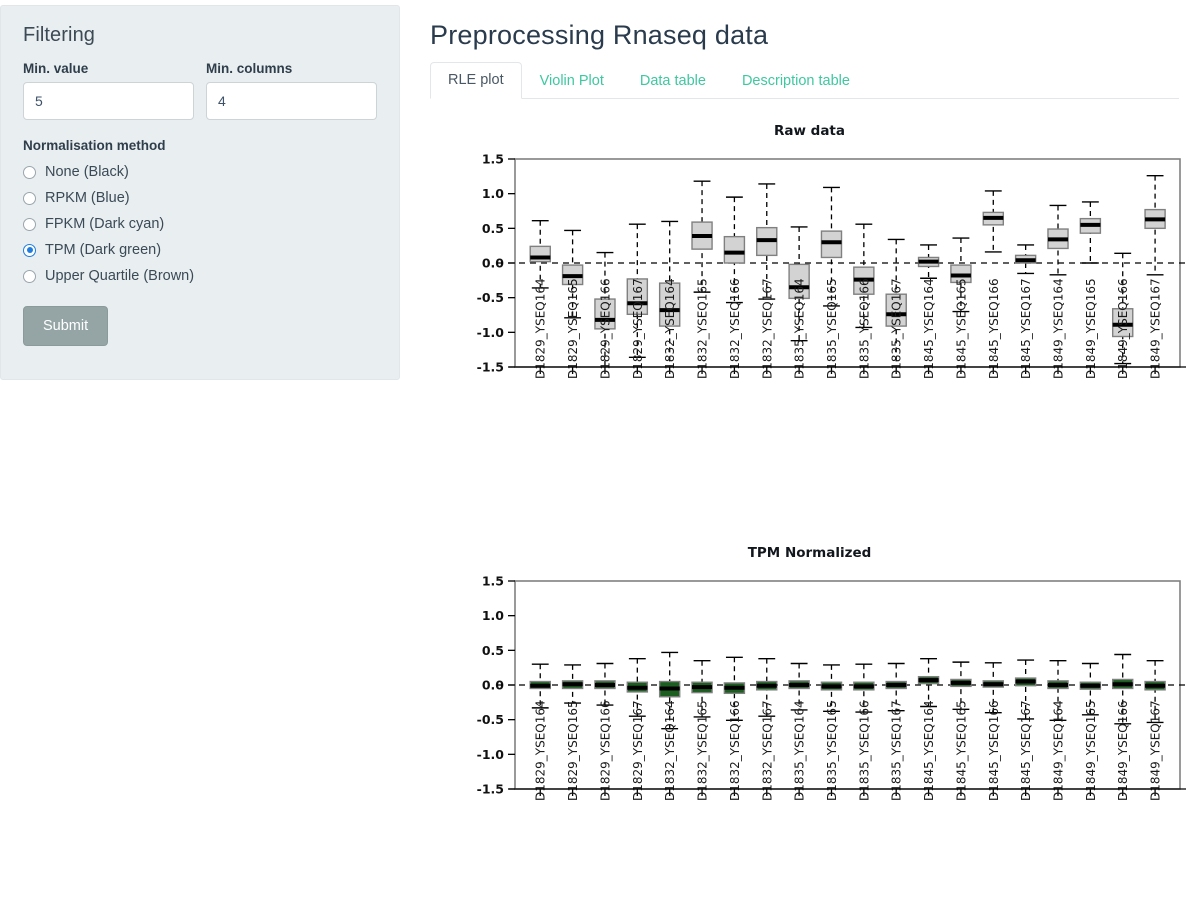 This screenshot has height=906, width=1189. I want to click on radio-label-rpkm: RPKM (Blue), so click(87, 198).